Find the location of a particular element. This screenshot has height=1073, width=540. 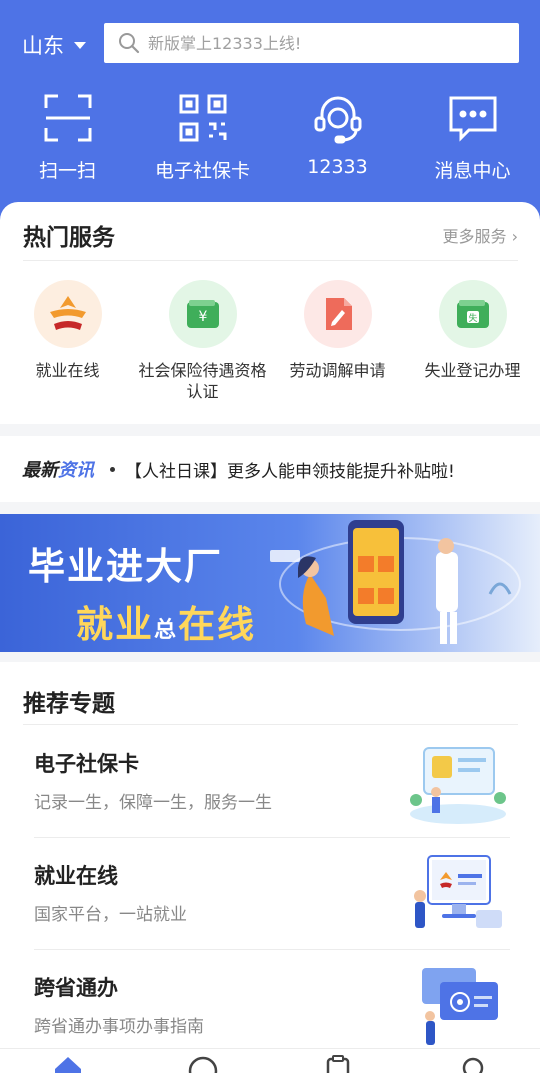

hot-services-header: 热门服务 更多服务 › is located at coordinates (270, 235).